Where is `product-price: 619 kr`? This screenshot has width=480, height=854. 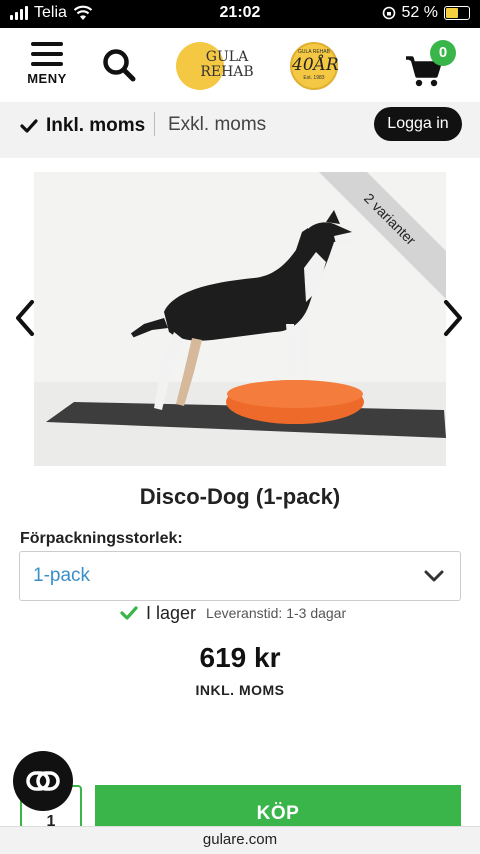
product-price: 619 kr is located at coordinates (240, 657).